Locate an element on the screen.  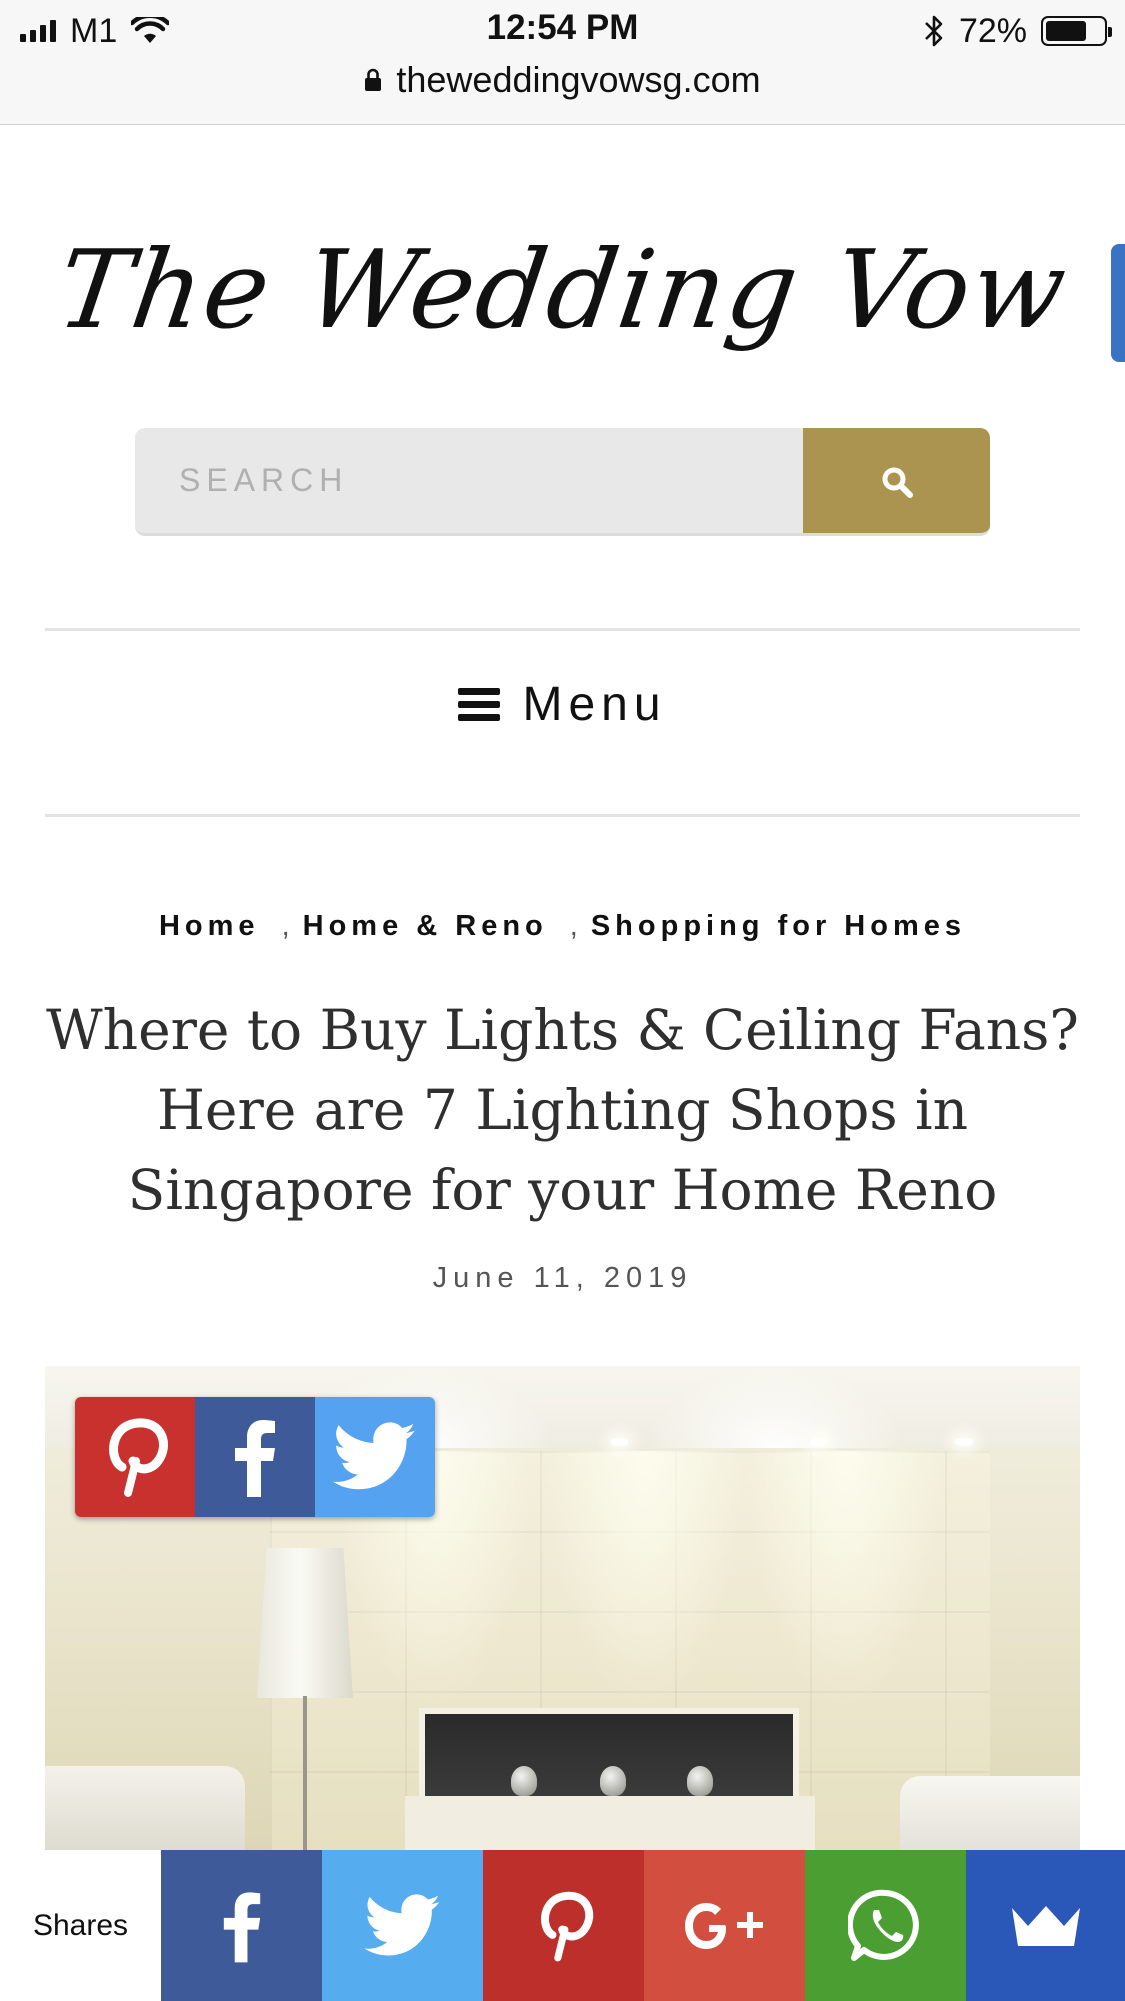
search-button is located at coordinates (896, 480).